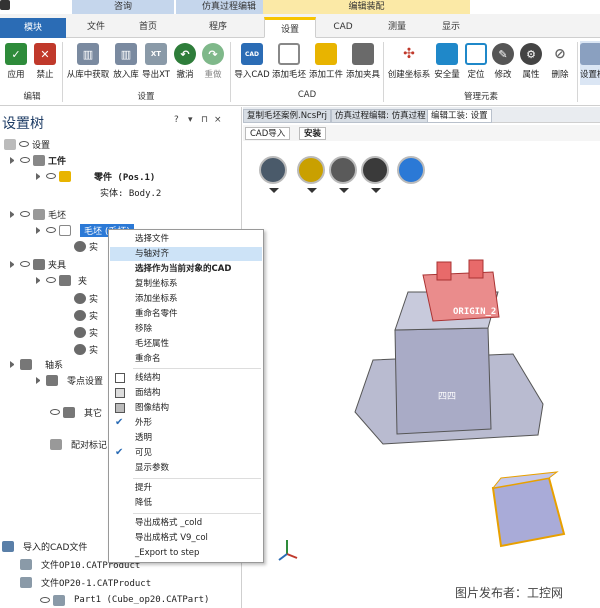 This screenshot has width=600, height=608. What do you see at coordinates (186, 359) in the screenshot?
I see `menu-item-rename: 重命名` at bounding box center [186, 359].